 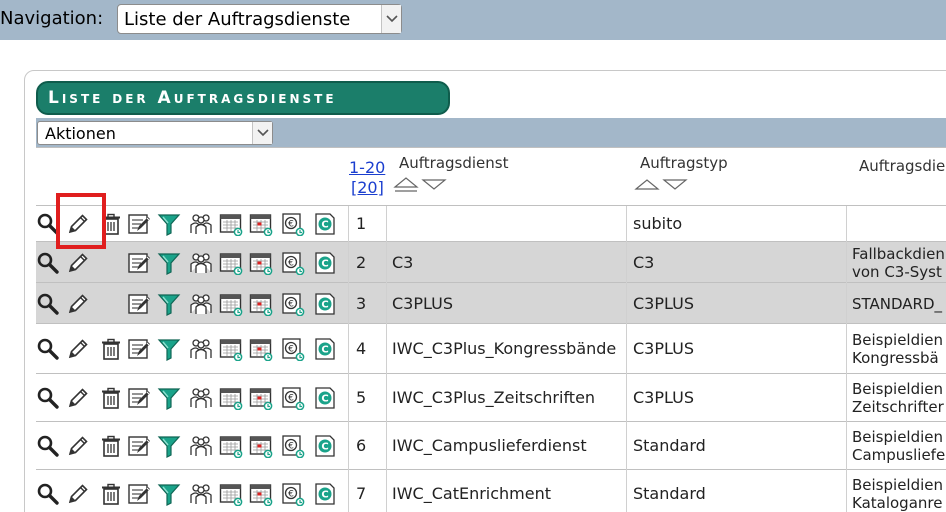 I want to click on description-line-2: Kataloganre, so click(x=897, y=503).